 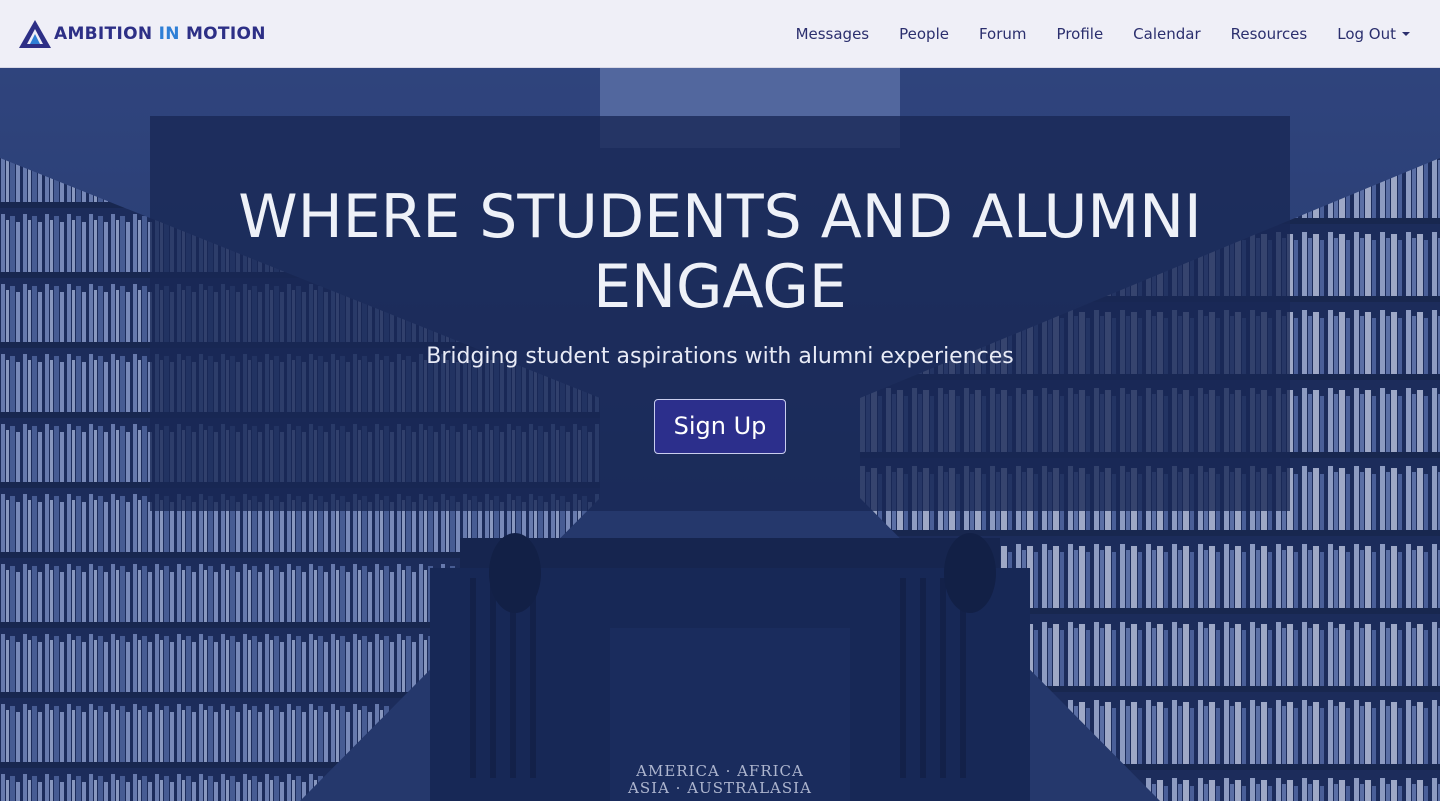 I want to click on brand-name: AMBITION IN MOTION, so click(x=160, y=34).